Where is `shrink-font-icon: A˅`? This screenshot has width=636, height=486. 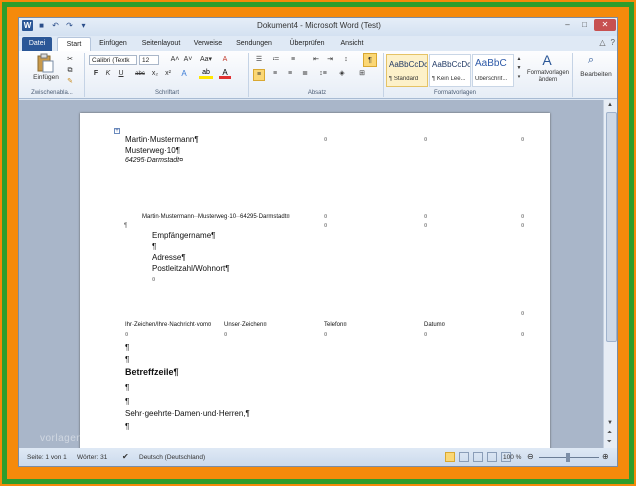
shrink-font-icon: A˅ is located at coordinates (188, 60).